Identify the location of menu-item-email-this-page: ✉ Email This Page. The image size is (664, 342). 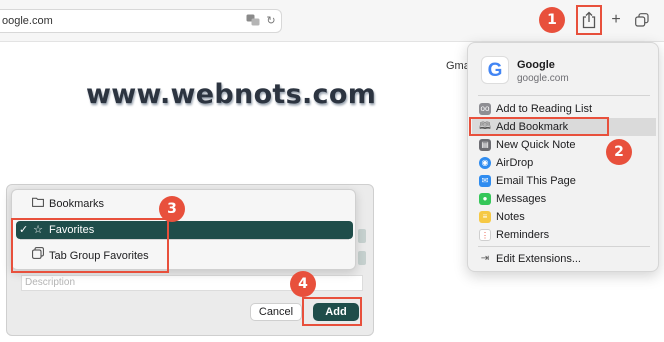
(564, 181).